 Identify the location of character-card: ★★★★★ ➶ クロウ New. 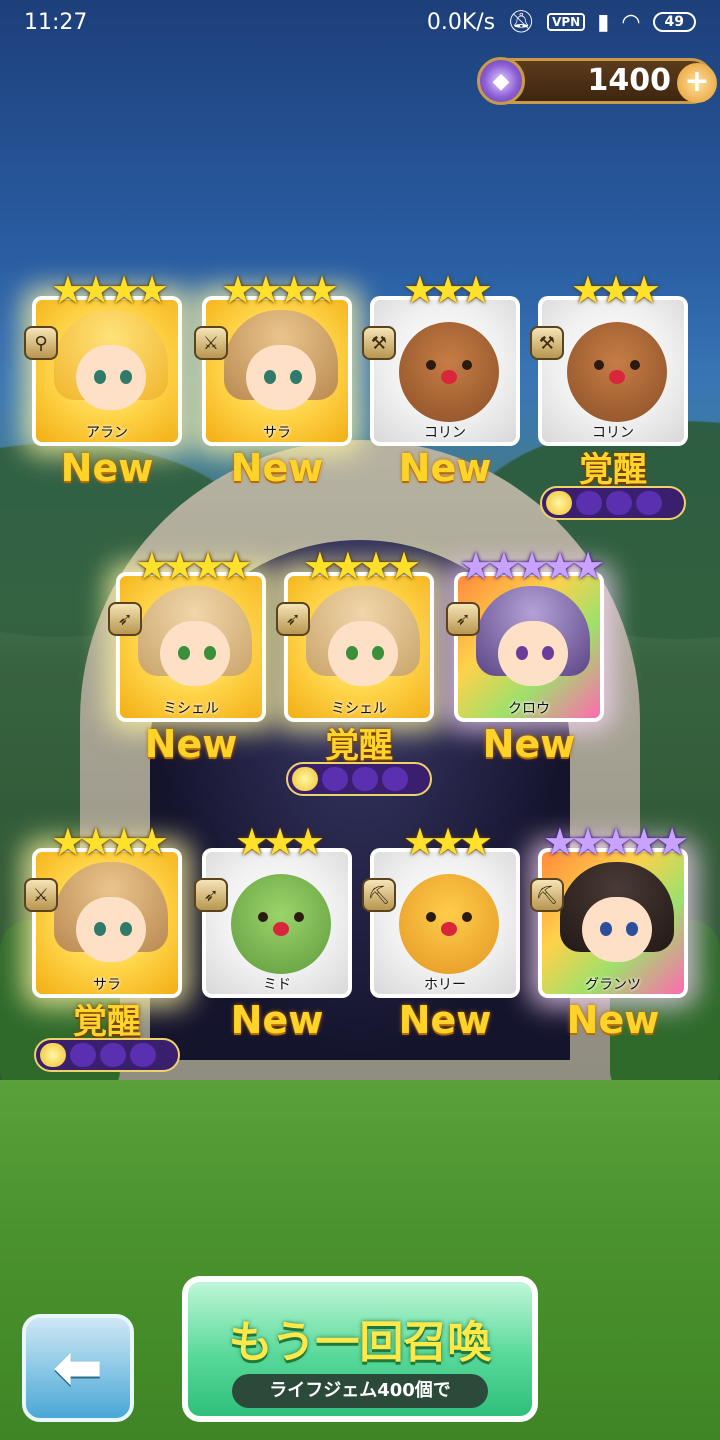
(525, 656).